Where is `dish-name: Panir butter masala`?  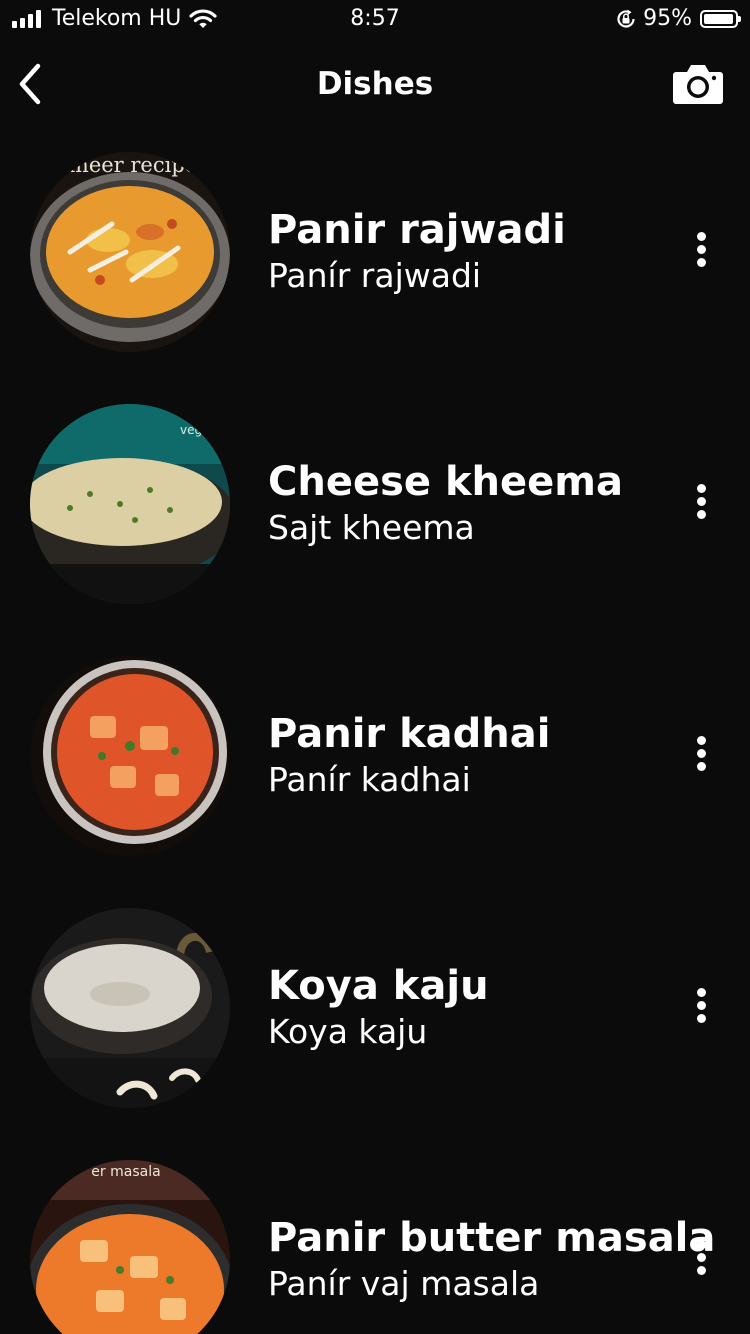
dish-name: Panir butter masala is located at coordinates (492, 1238).